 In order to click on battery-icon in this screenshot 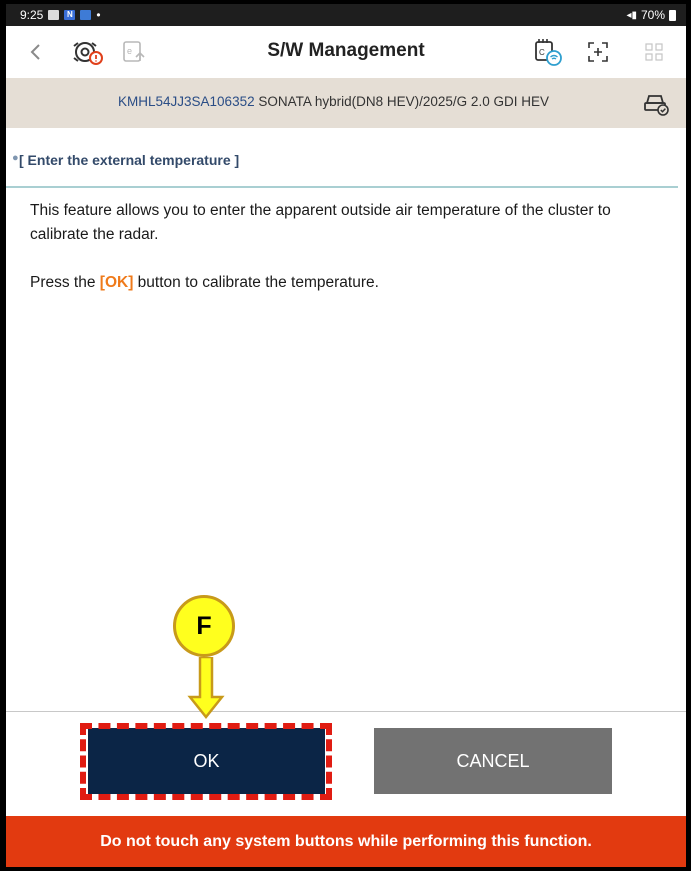, I will do `click(672, 15)`.